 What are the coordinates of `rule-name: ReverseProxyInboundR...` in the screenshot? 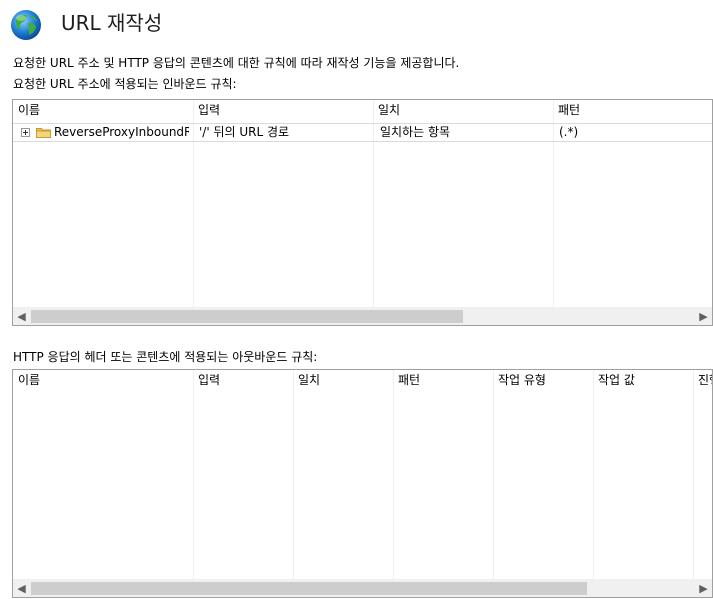 It's located at (121, 132).